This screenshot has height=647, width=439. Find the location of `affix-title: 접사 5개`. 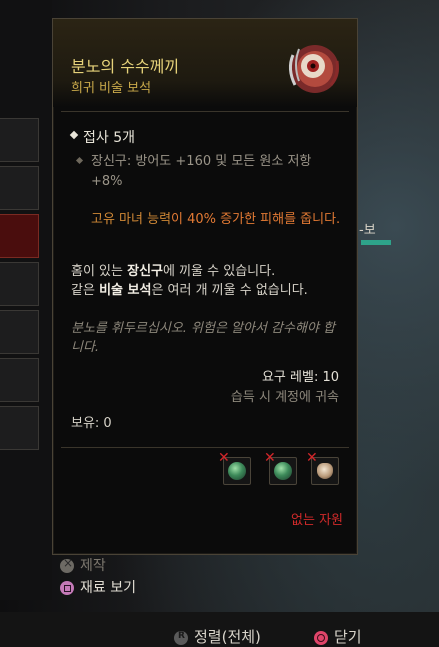

affix-title: 접사 5개 is located at coordinates (109, 138).